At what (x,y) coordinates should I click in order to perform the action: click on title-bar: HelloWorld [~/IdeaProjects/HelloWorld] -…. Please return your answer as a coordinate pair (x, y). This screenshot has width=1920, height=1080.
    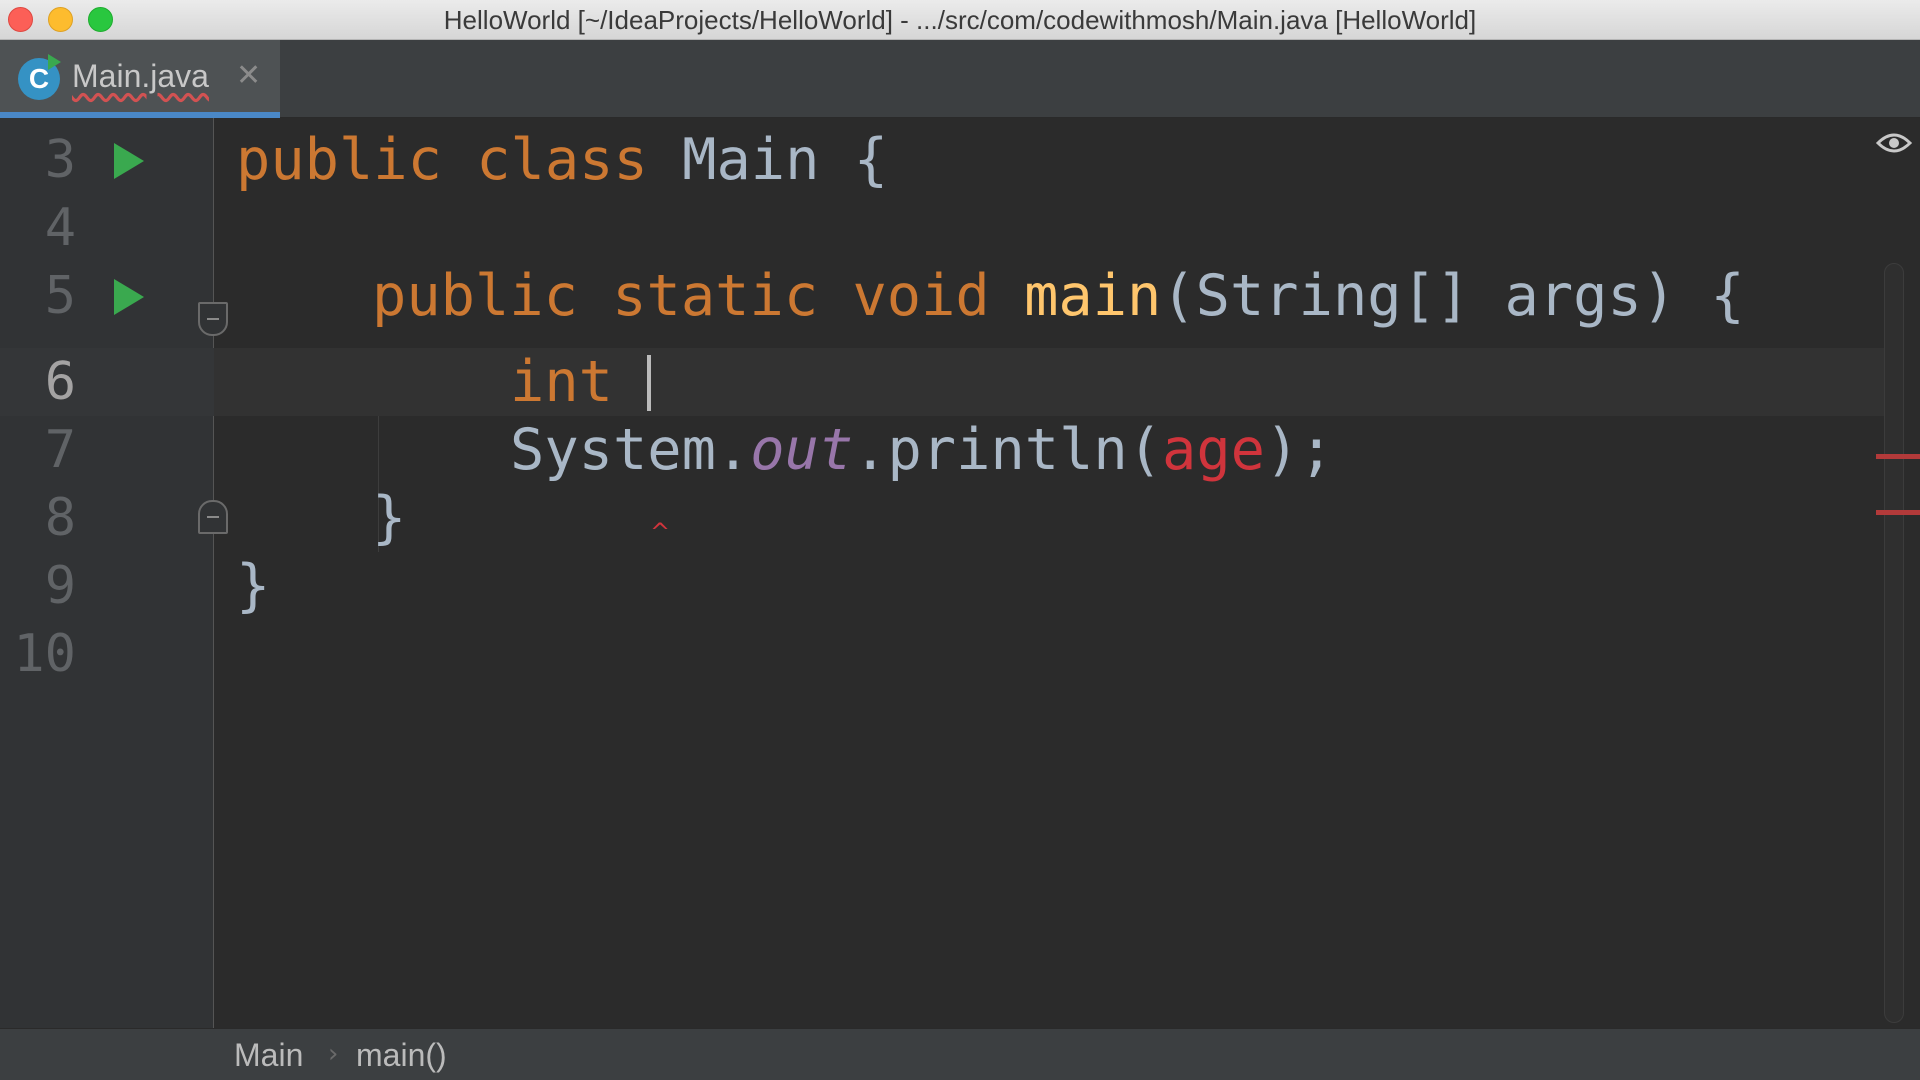
    Looking at the image, I should click on (960, 20).